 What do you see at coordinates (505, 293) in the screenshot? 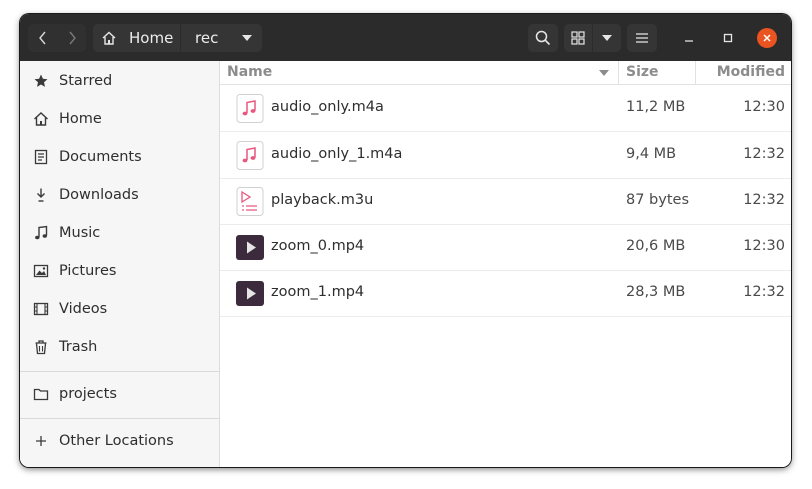
I see `file-row: zoom_1.mp4 28,3 MB 12:32` at bounding box center [505, 293].